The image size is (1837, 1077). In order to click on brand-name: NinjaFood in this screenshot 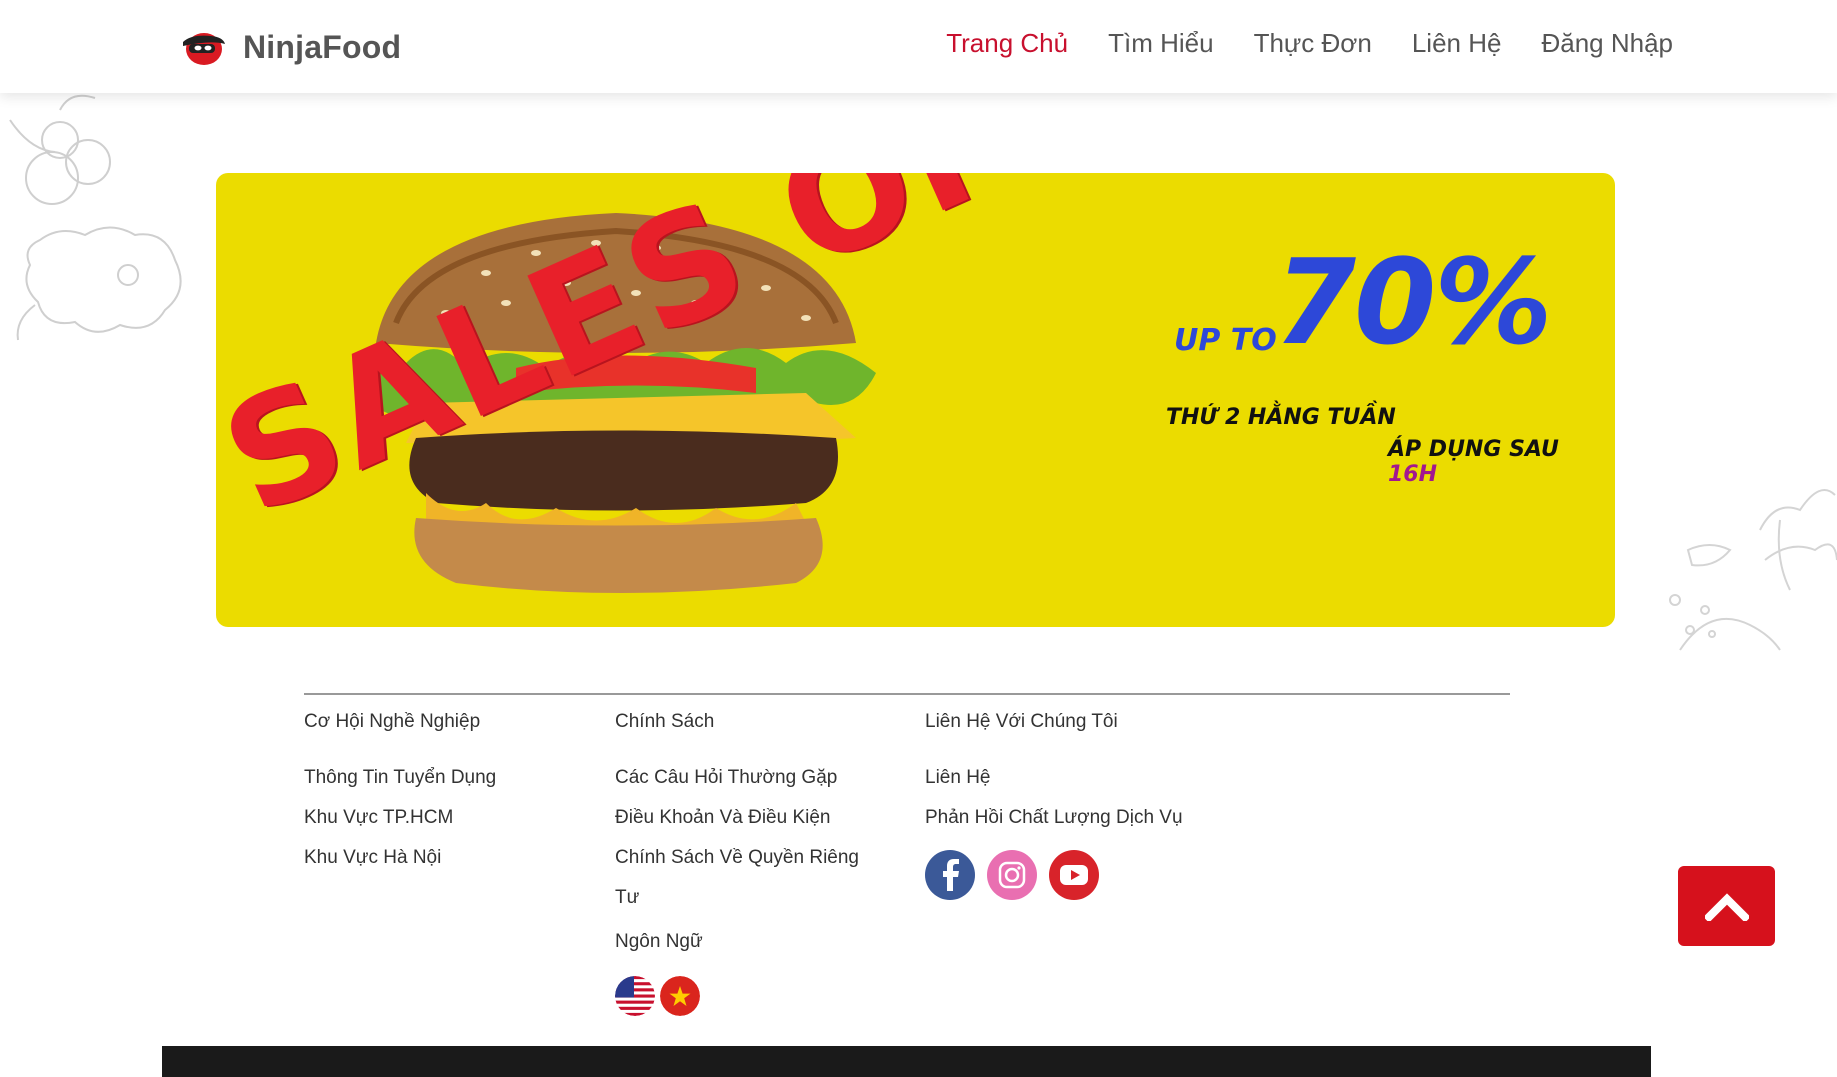, I will do `click(322, 46)`.